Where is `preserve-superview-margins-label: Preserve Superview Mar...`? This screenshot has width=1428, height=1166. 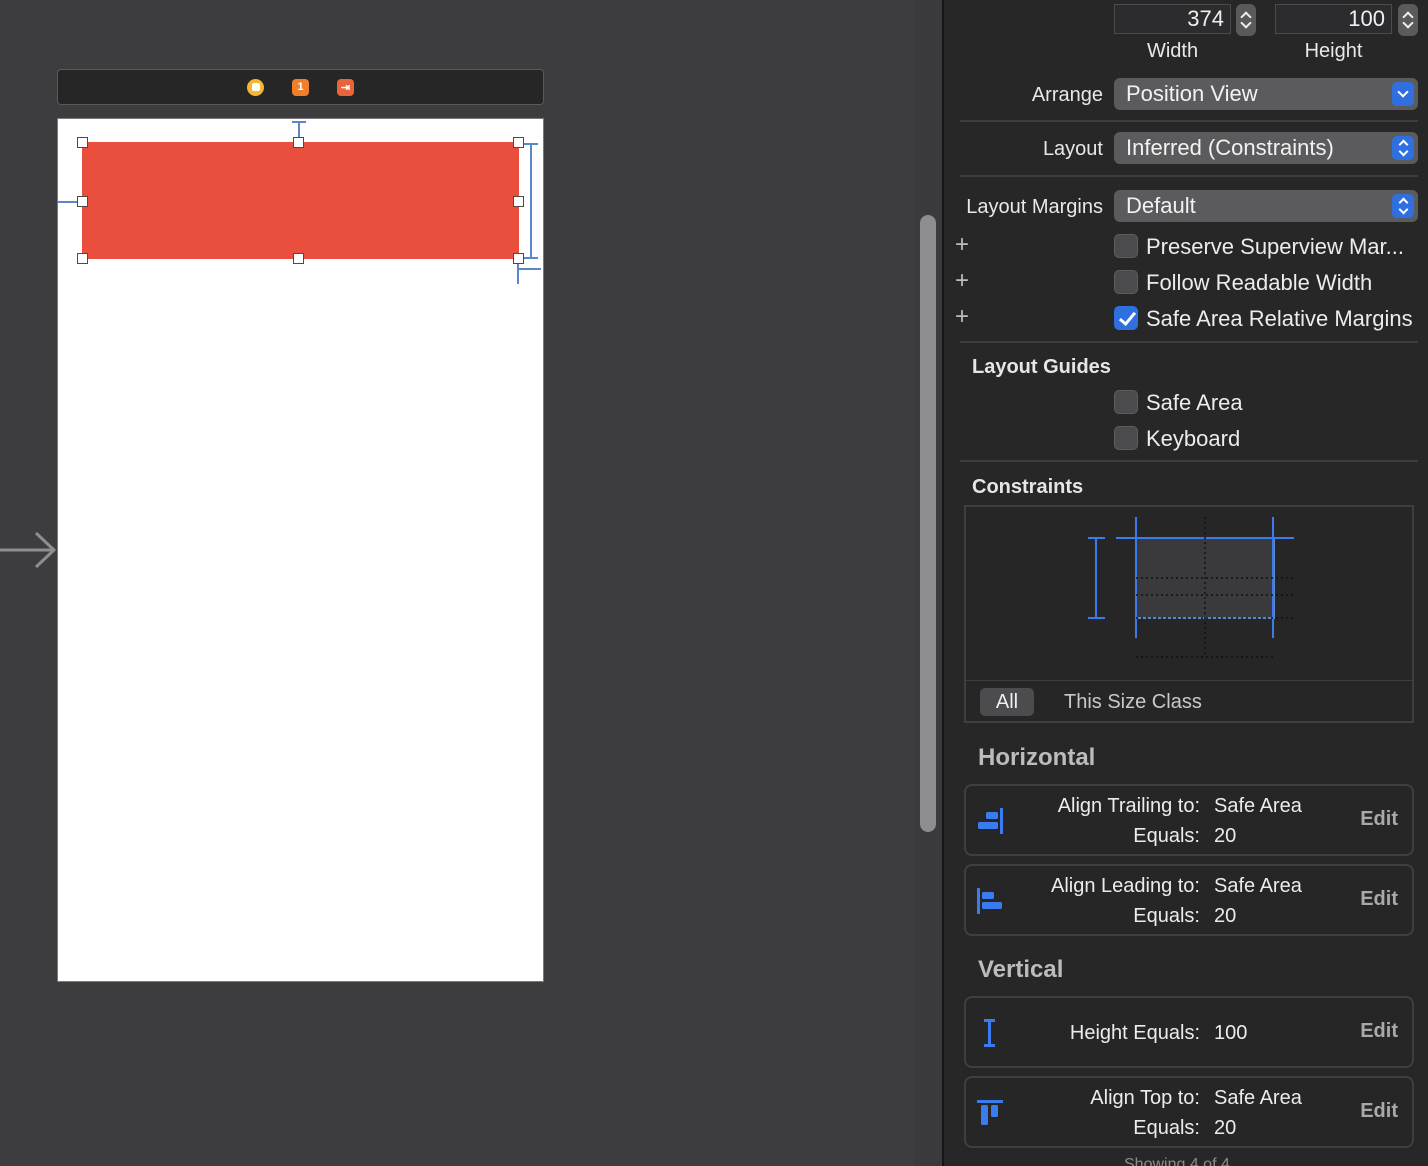 preserve-superview-margins-label: Preserve Superview Mar... is located at coordinates (1275, 246).